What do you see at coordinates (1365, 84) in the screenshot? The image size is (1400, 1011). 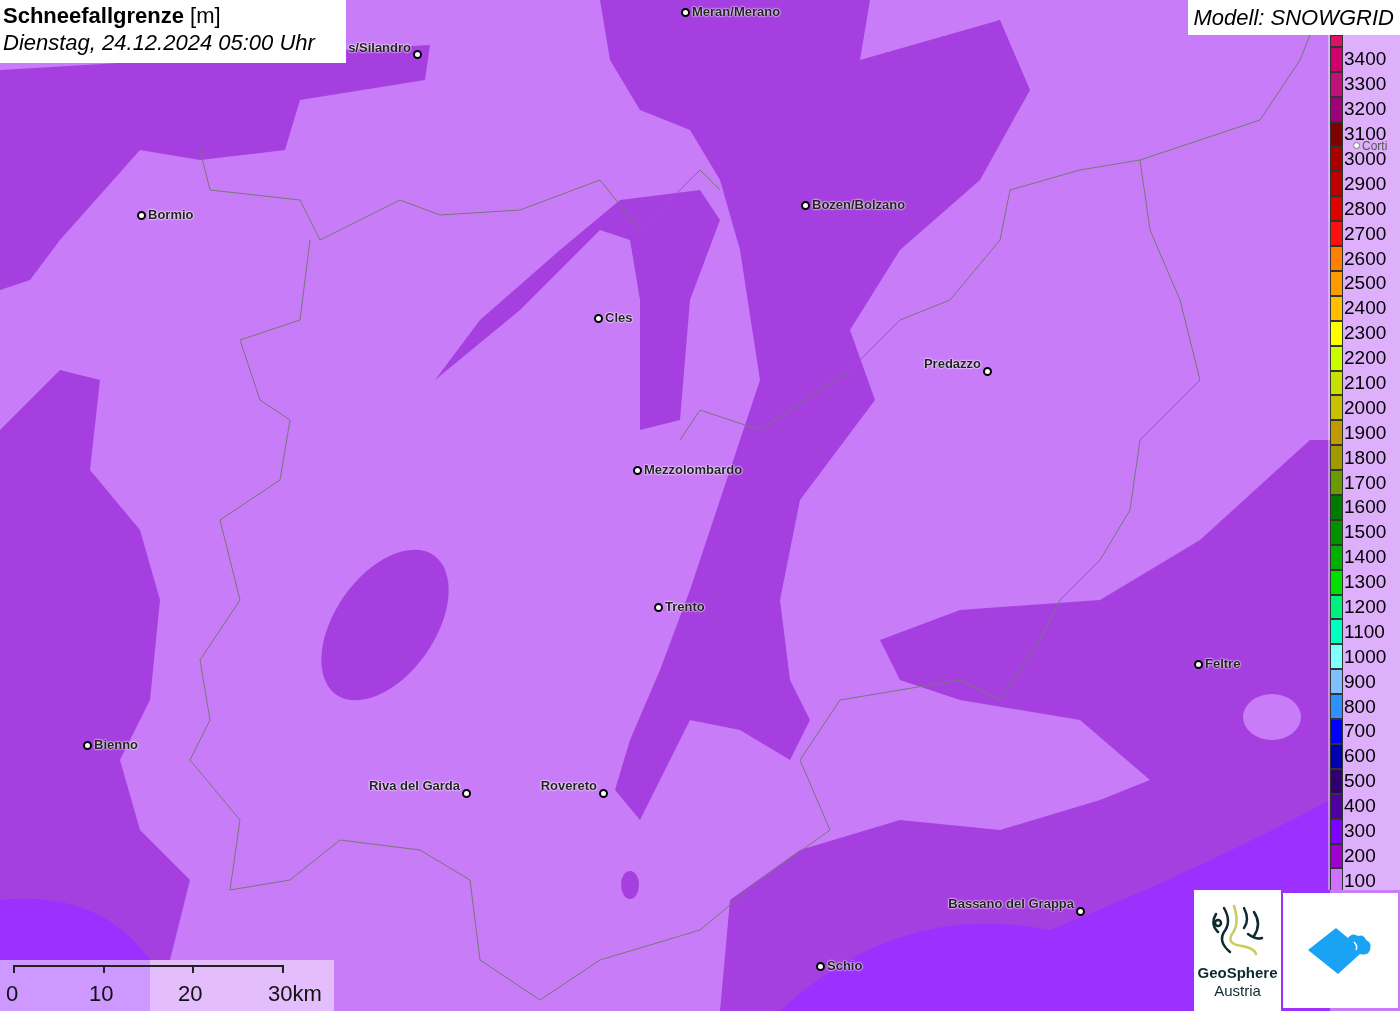 I see `legend-label: 3300` at bounding box center [1365, 84].